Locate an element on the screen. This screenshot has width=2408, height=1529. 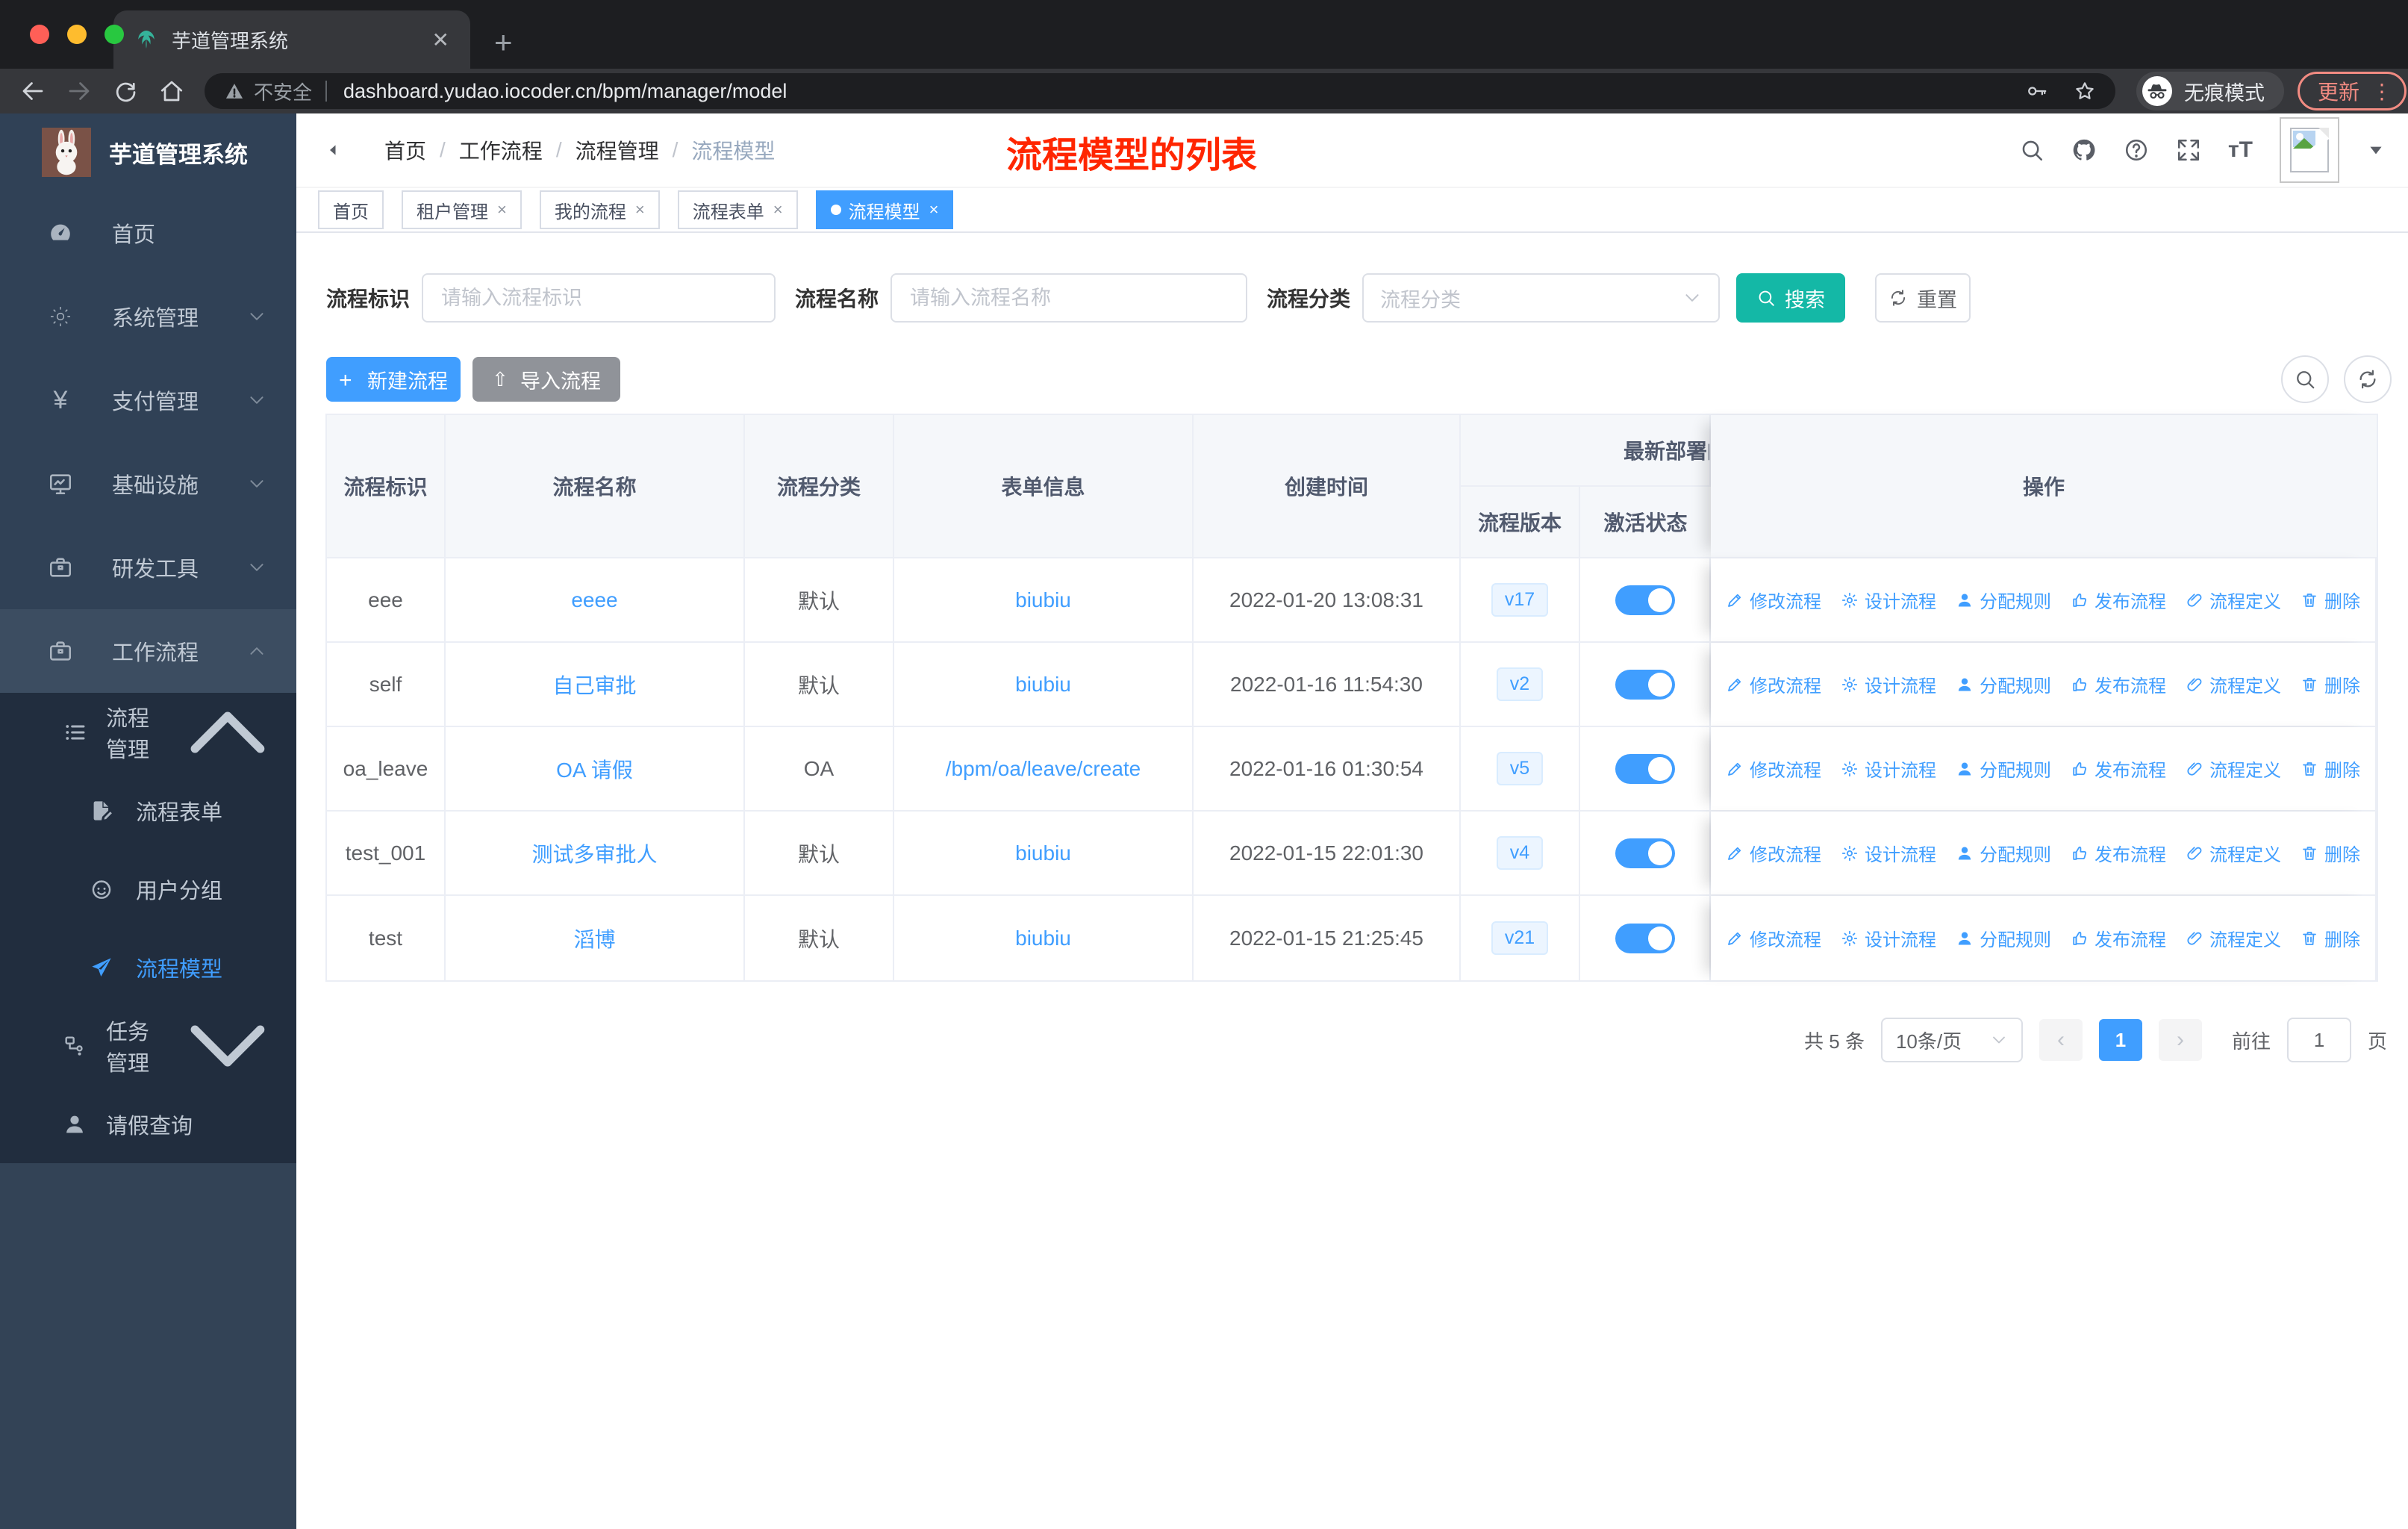
sidebar-item-payment: ¥ 支付管理 is located at coordinates (148, 400).